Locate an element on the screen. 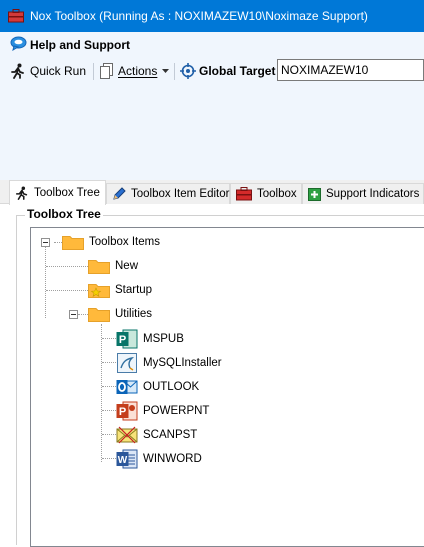 The image size is (424, 547). tree-node-label: WINWORD is located at coordinates (172, 459).